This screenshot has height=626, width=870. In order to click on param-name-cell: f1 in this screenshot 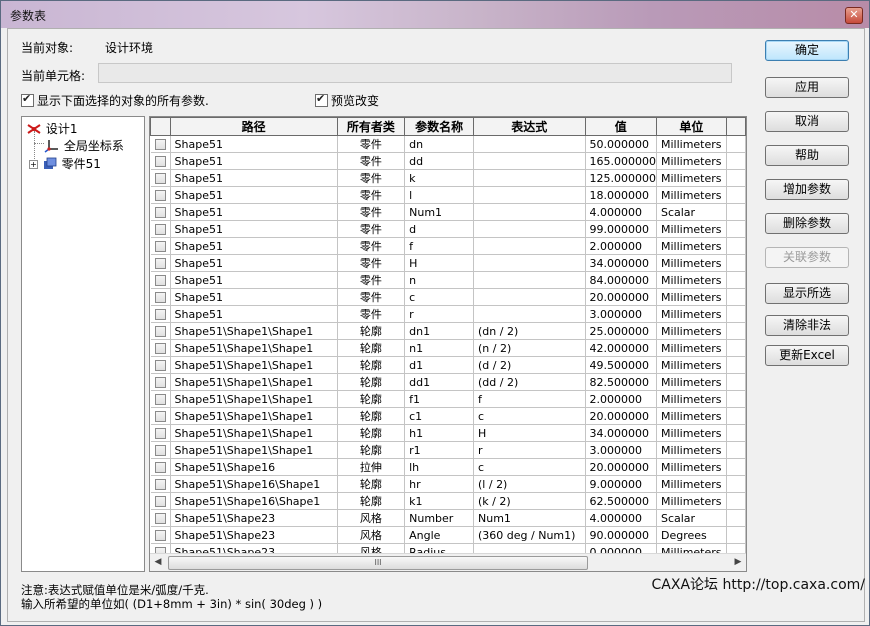, I will do `click(439, 399)`.